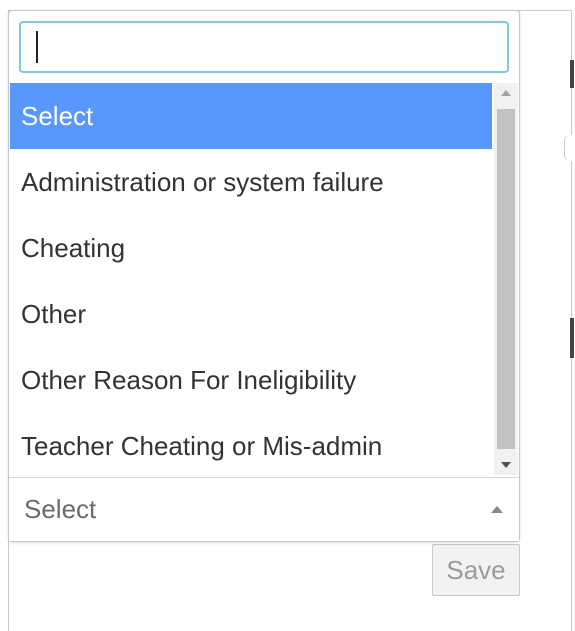 Image resolution: width=575 pixels, height=631 pixels. I want to click on option-other: Other, so click(251, 314).